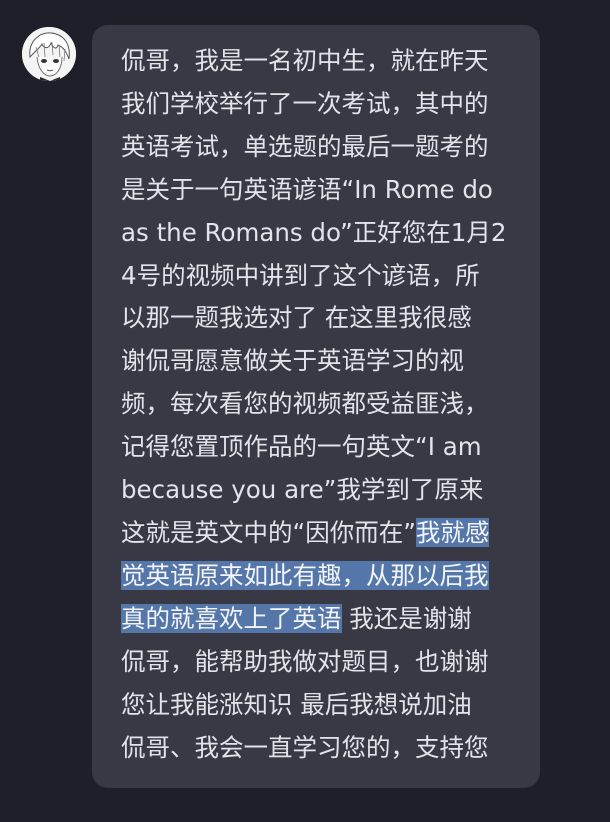 Image resolution: width=610 pixels, height=822 pixels. I want to click on message-line: 侃哥，能帮助我做对题目，也谢谢, so click(318, 662).